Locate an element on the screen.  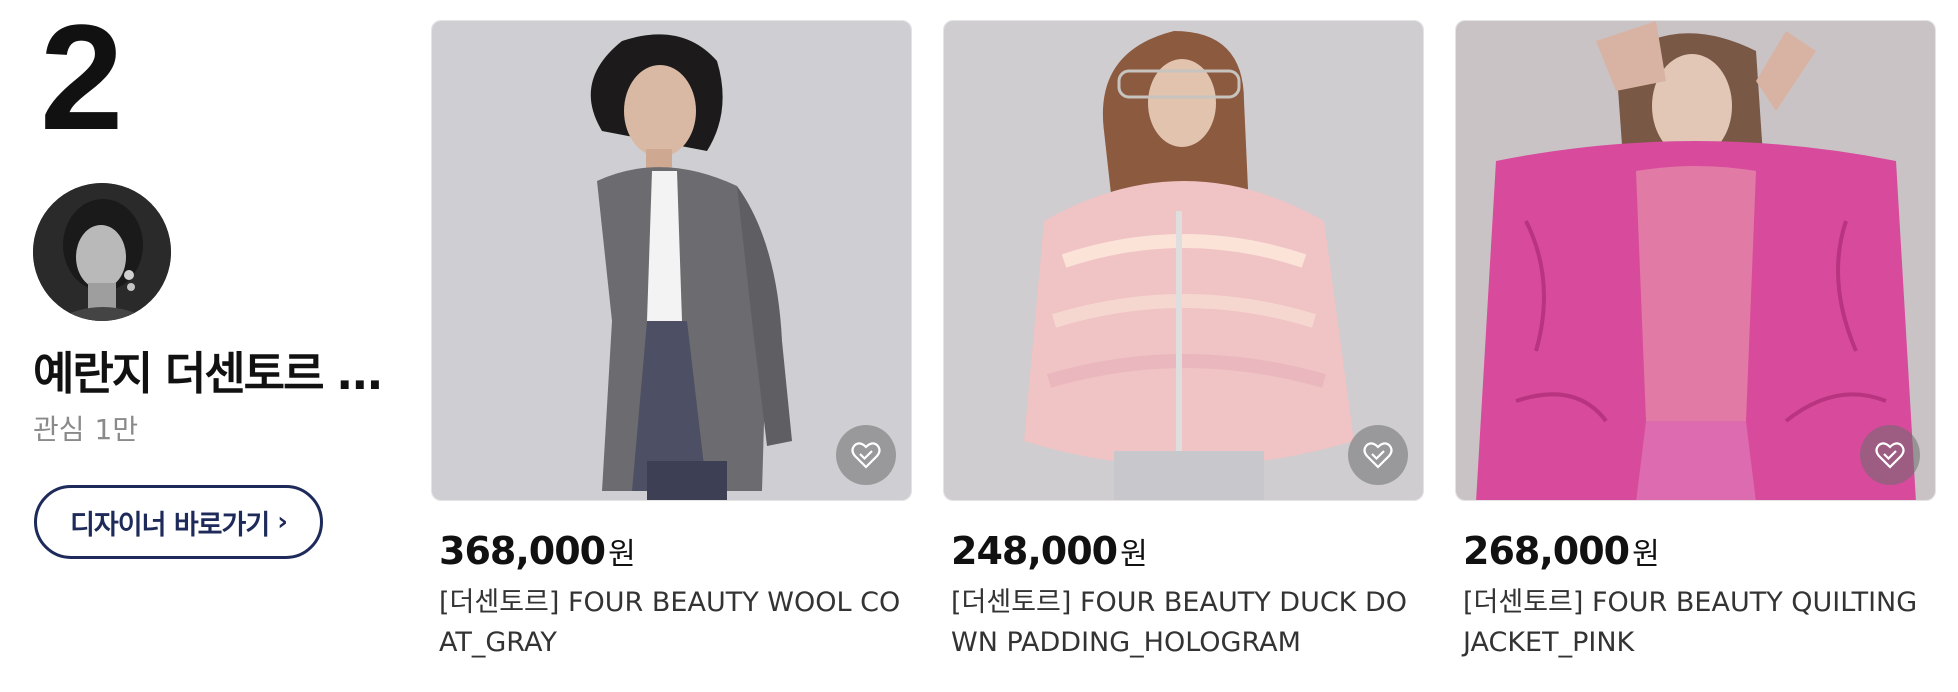
price: 368,000 원 is located at coordinates (675, 553).